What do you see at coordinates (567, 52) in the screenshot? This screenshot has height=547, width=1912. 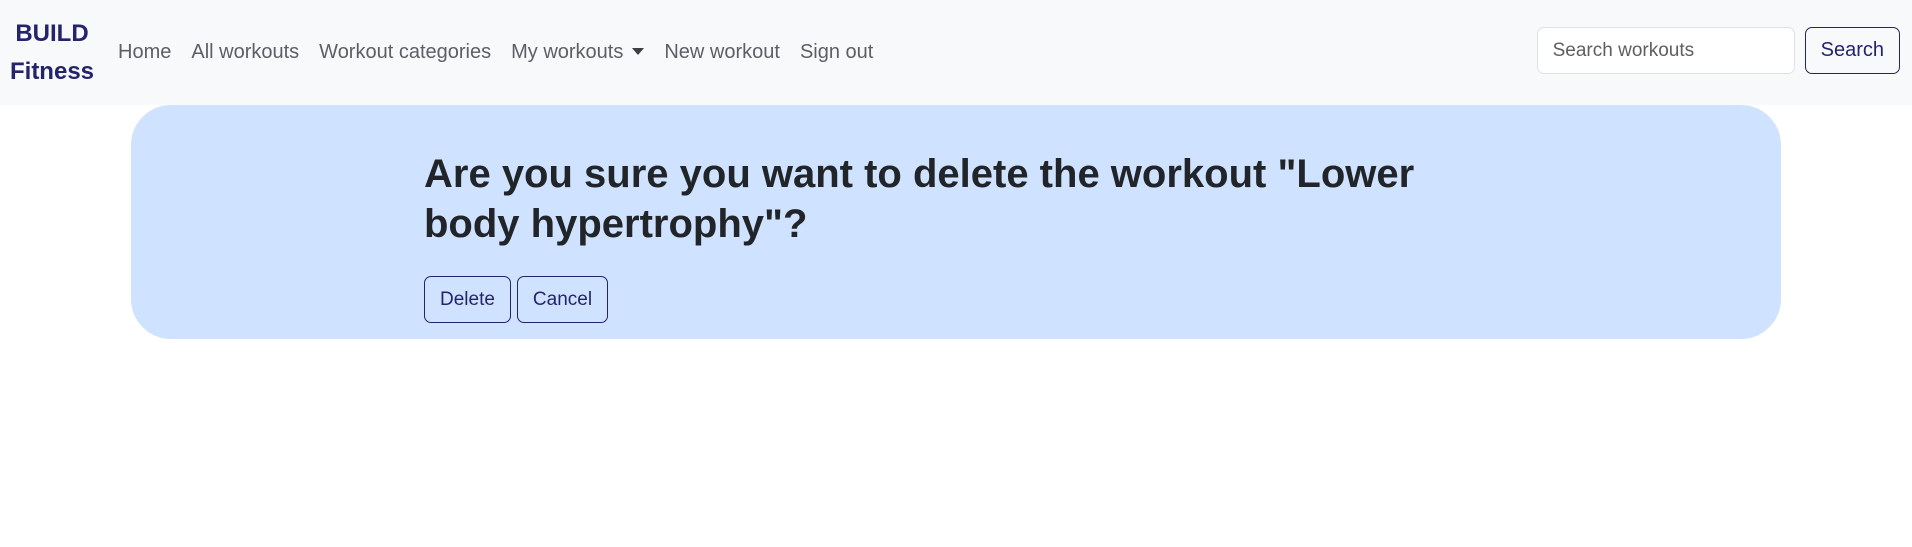 I see `nav-dropdown-label: My workouts` at bounding box center [567, 52].